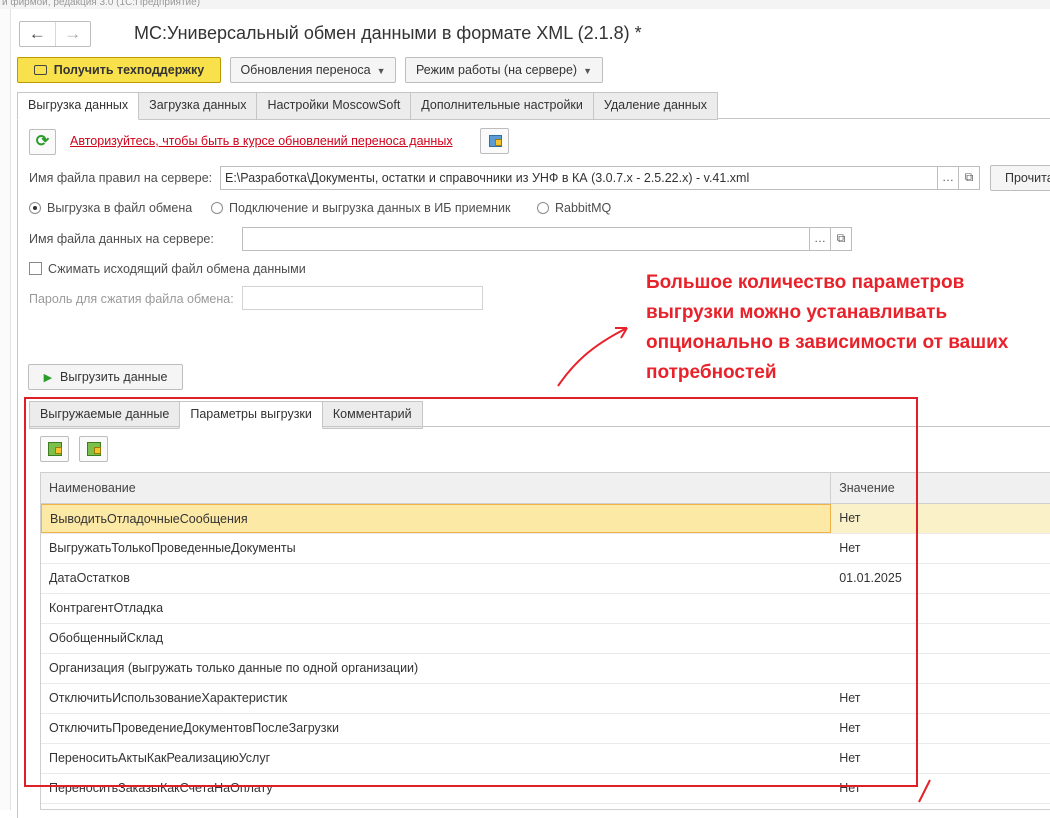  Describe the element at coordinates (35, 268) in the screenshot. I see `checkbox-icon` at that location.